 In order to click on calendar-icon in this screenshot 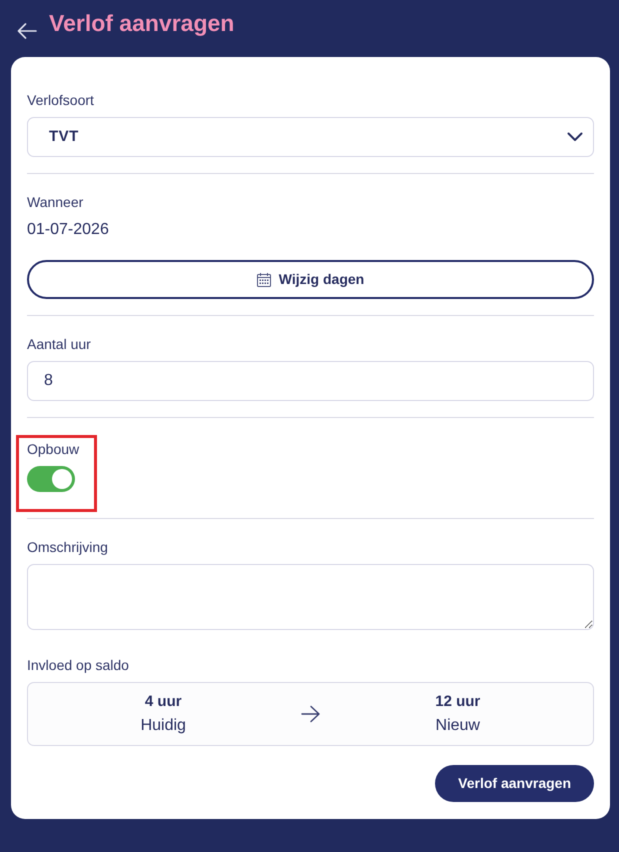, I will do `click(263, 279)`.